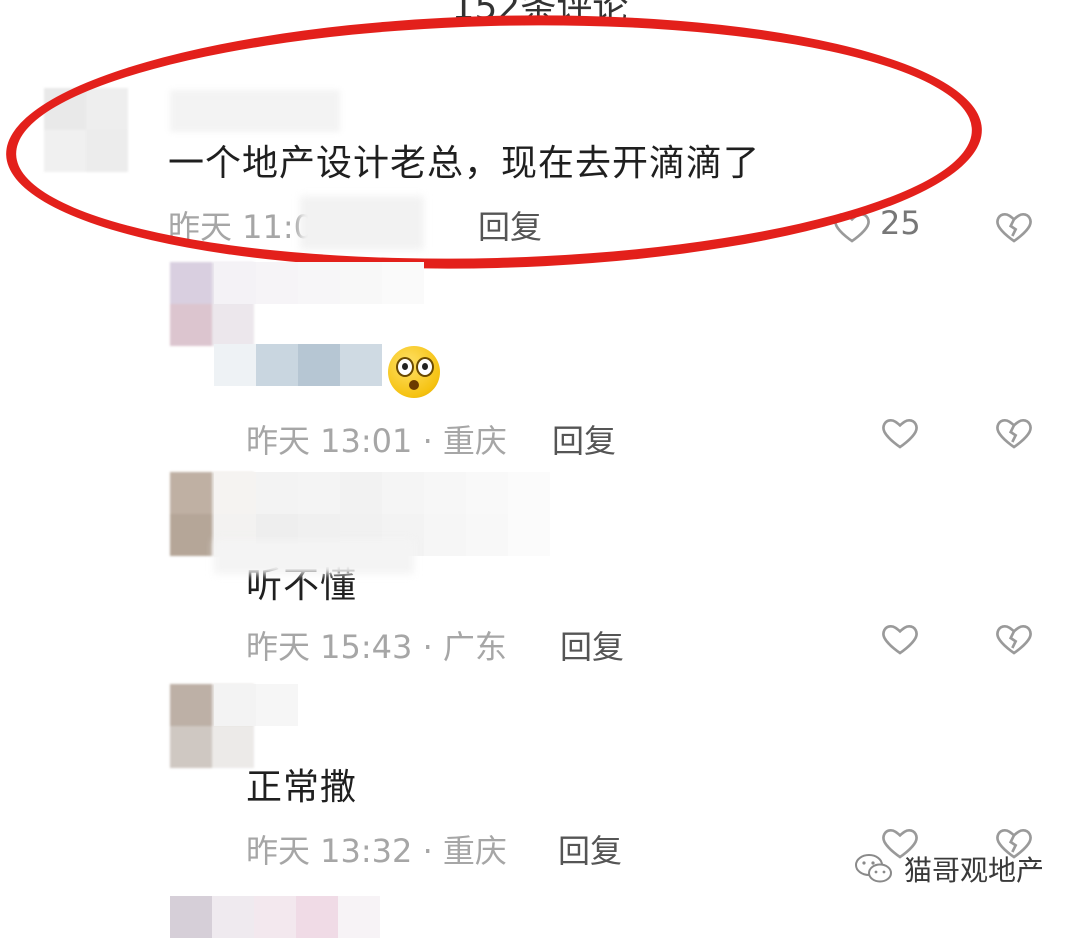 This screenshot has width=1080, height=938. What do you see at coordinates (376, 441) in the screenshot?
I see `comment-meta: 昨天 13:01 · 重庆` at bounding box center [376, 441].